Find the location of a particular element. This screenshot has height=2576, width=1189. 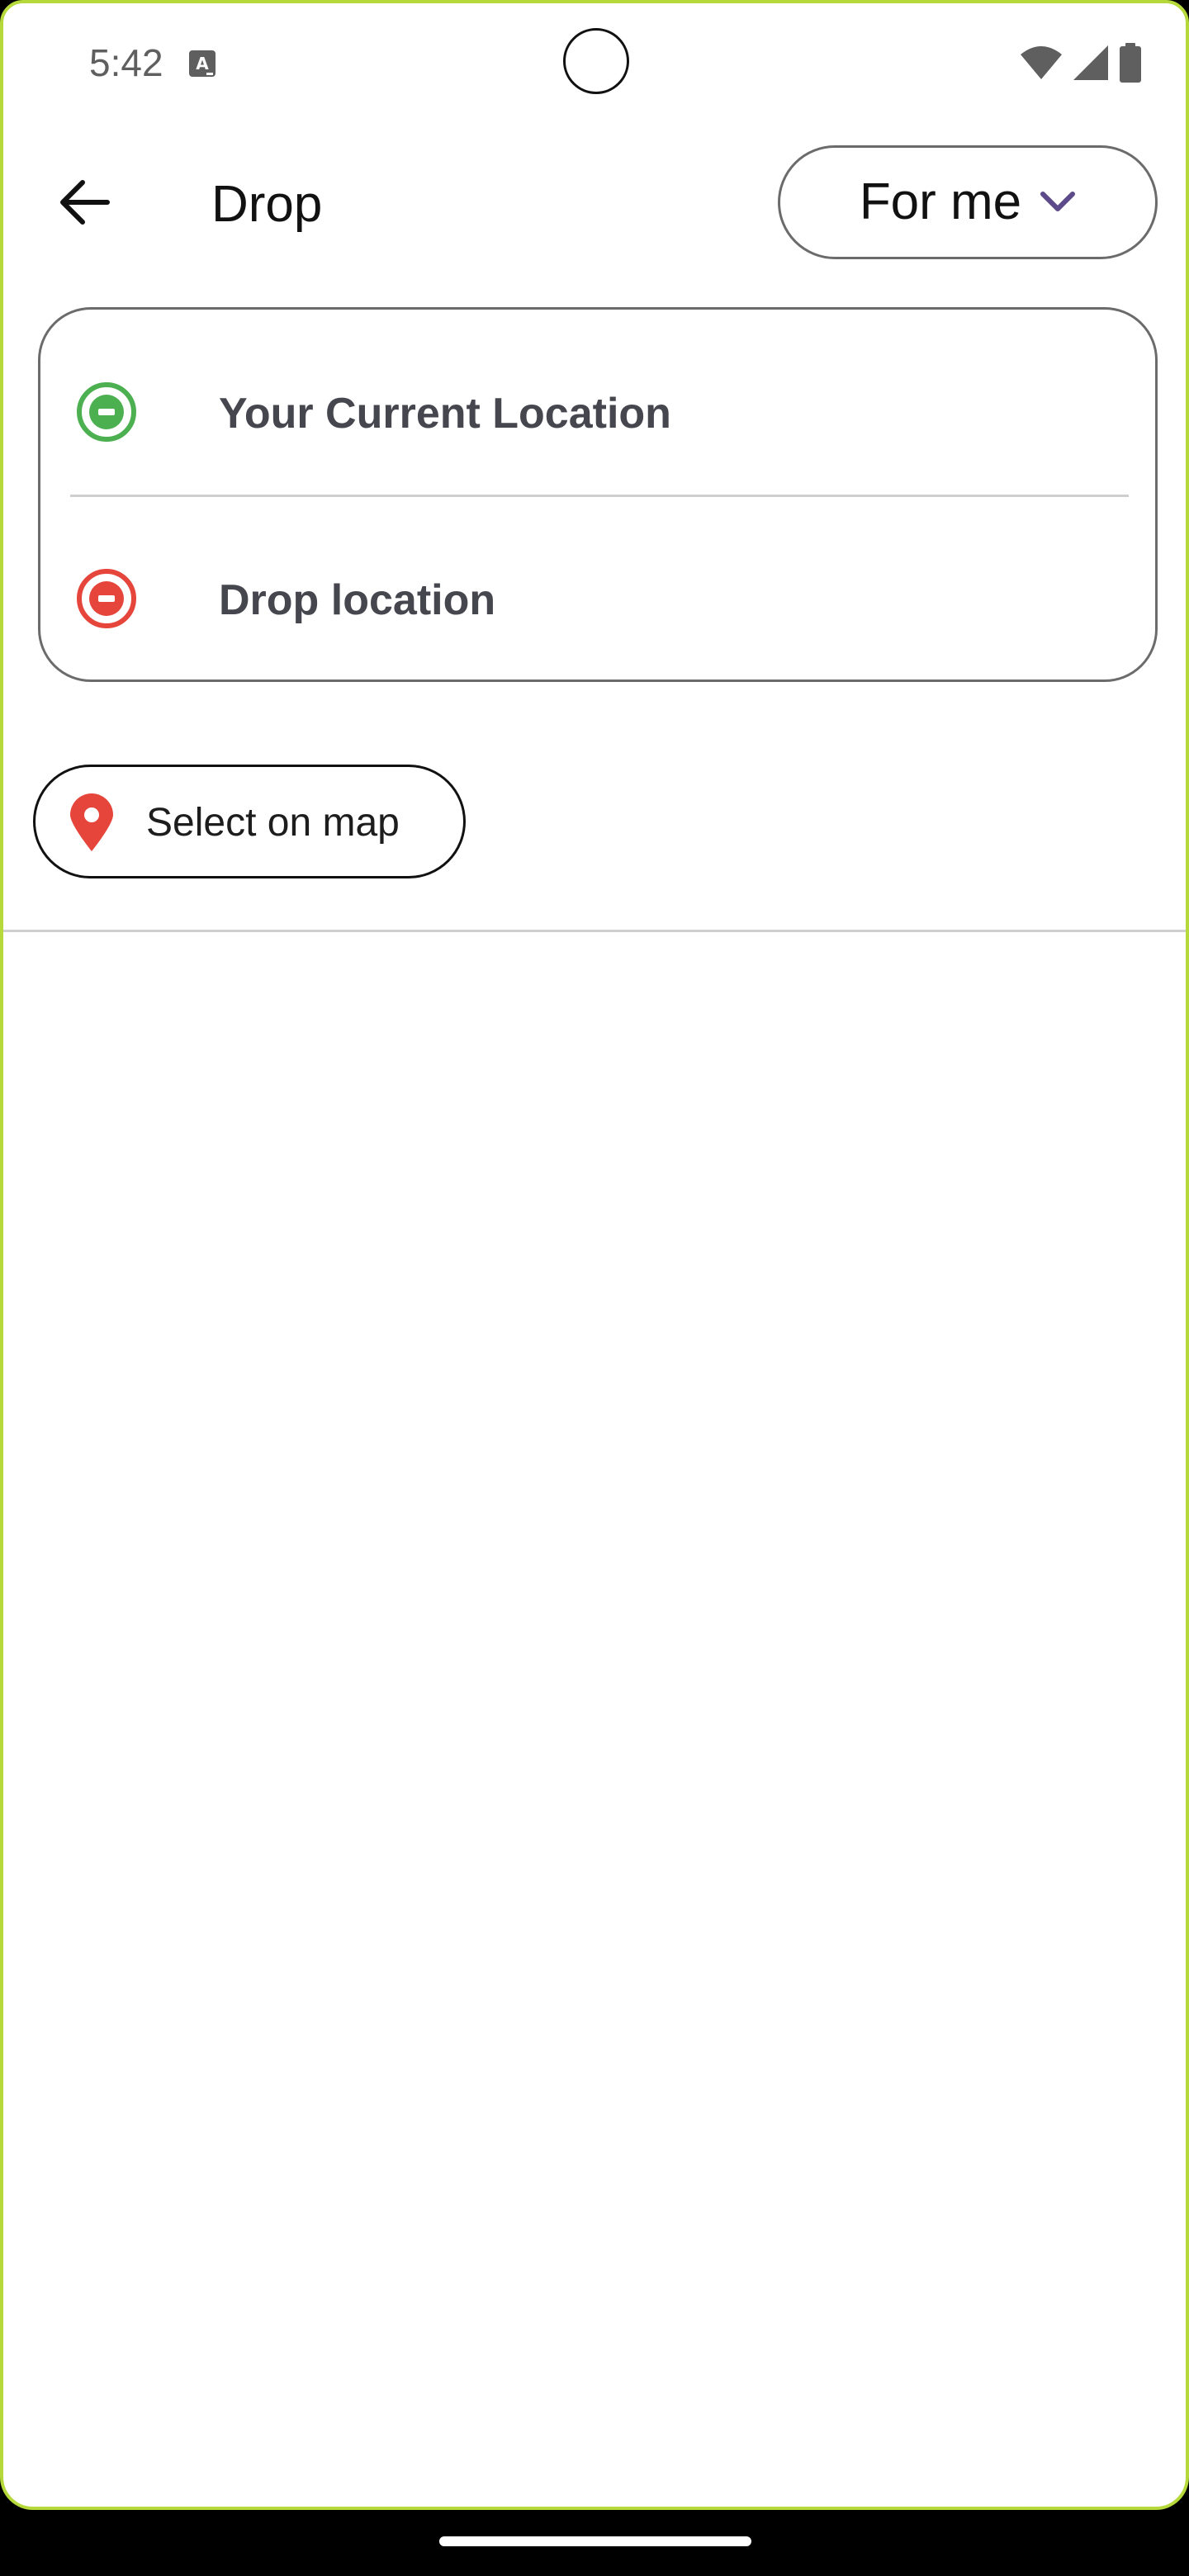

battery-icon is located at coordinates (1130, 63).